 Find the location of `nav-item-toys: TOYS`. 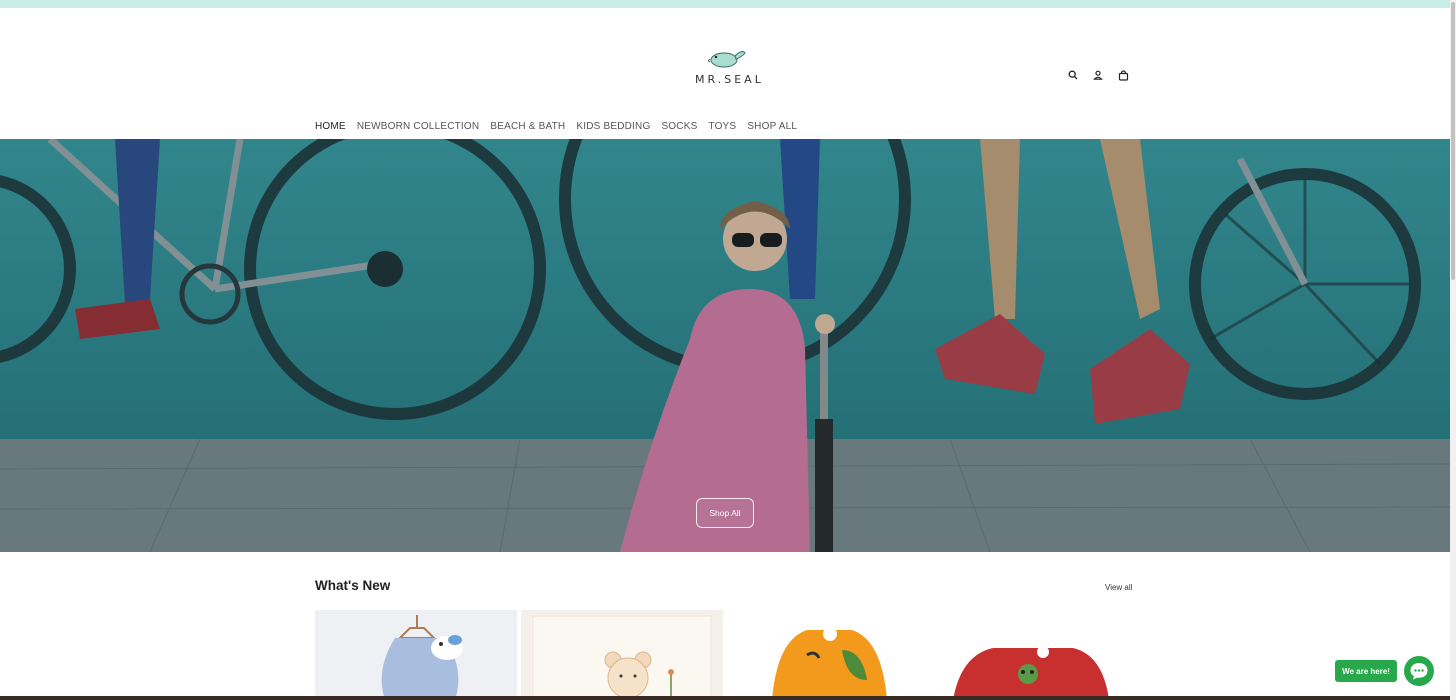

nav-item-toys: TOYS is located at coordinates (722, 126).